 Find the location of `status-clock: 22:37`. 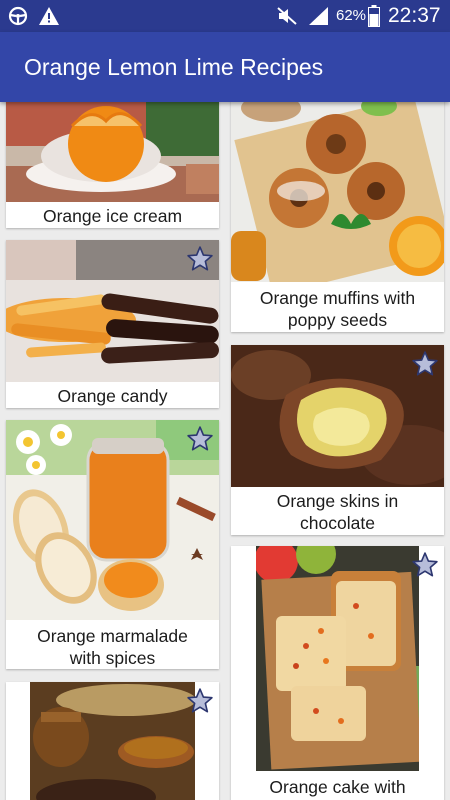

status-clock: 22:37 is located at coordinates (414, 15).